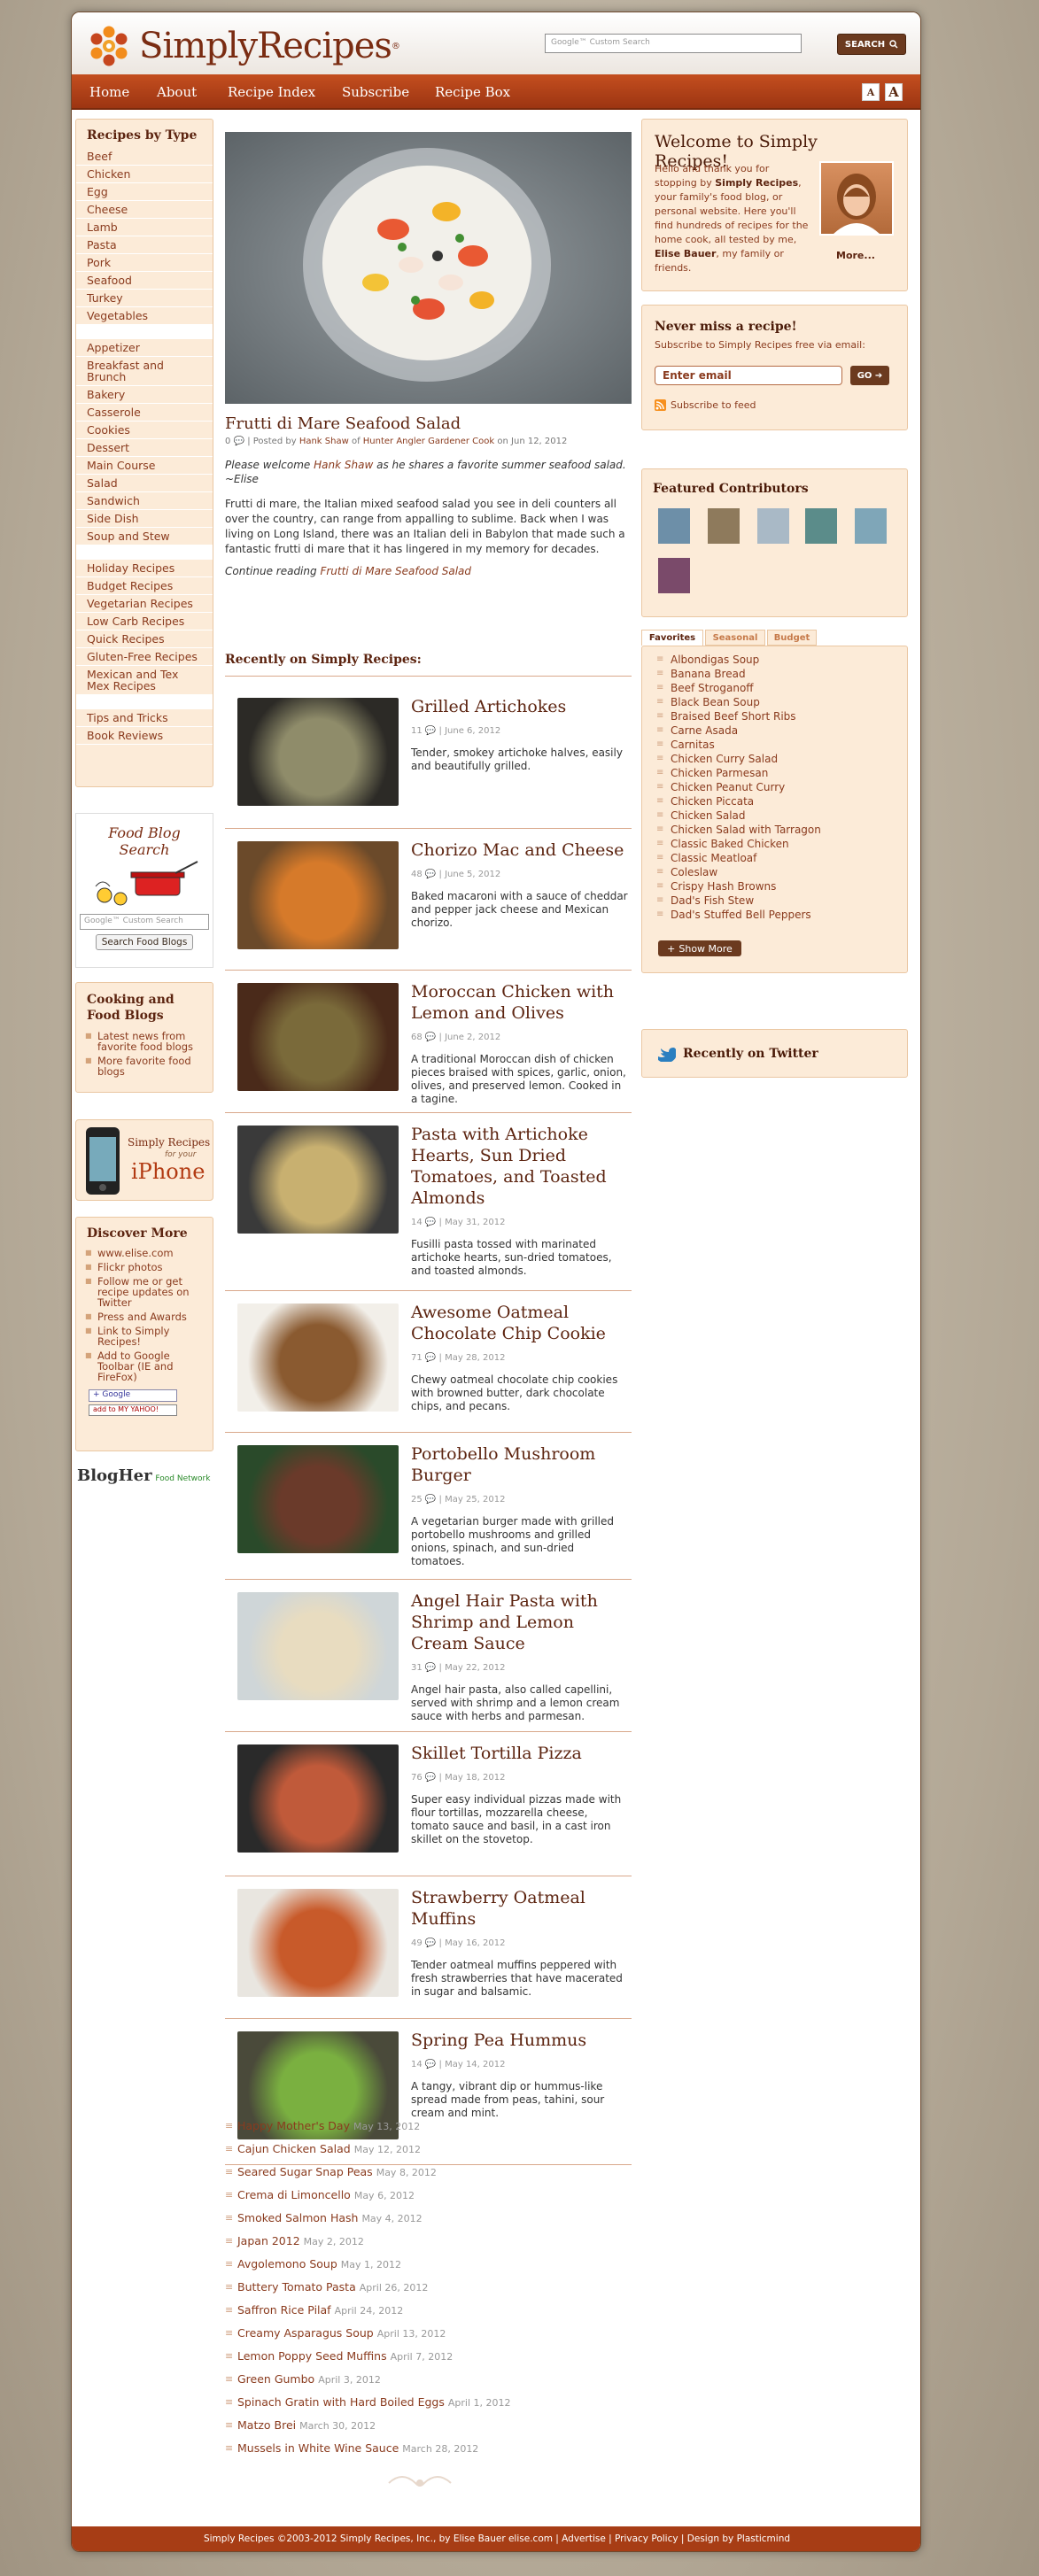 The image size is (1039, 2576). Describe the element at coordinates (781, 844) in the screenshot. I see `favorite-recipe-link: Classic Baked Chicken` at that location.